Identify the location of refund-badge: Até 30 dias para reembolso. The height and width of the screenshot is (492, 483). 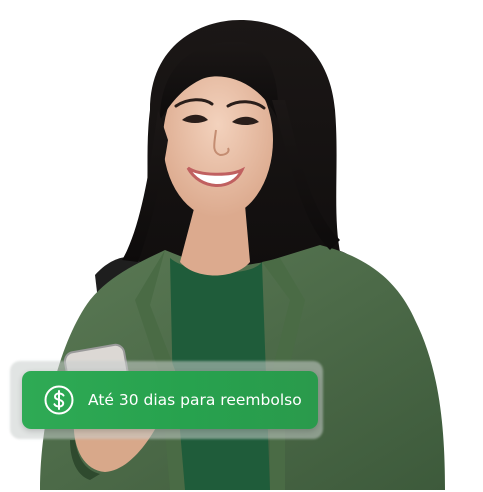
(170, 400).